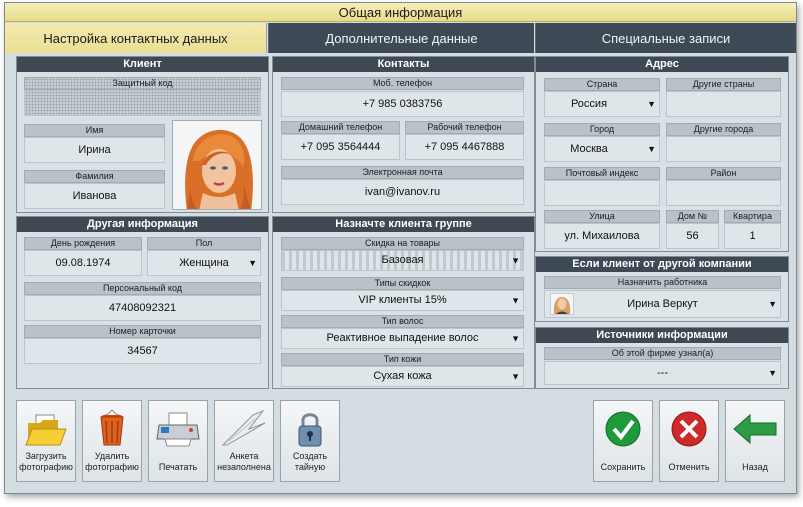 The height and width of the screenshot is (507, 803). Describe the element at coordinates (46, 429) in the screenshot. I see `folder-icon` at that location.